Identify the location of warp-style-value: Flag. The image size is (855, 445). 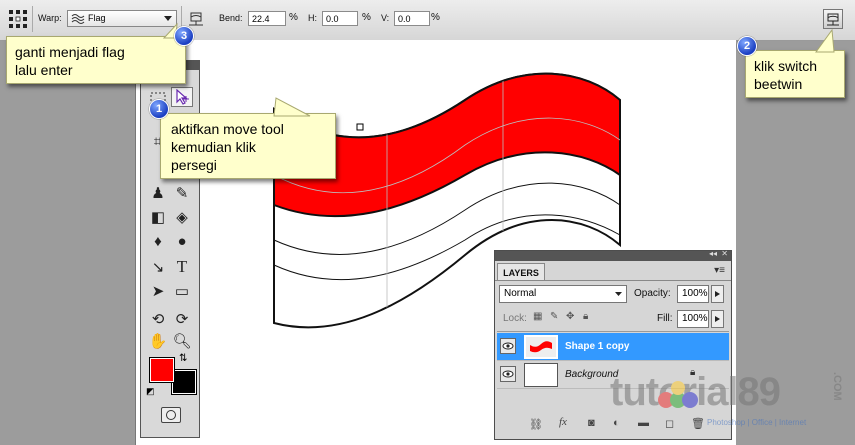
(97, 18).